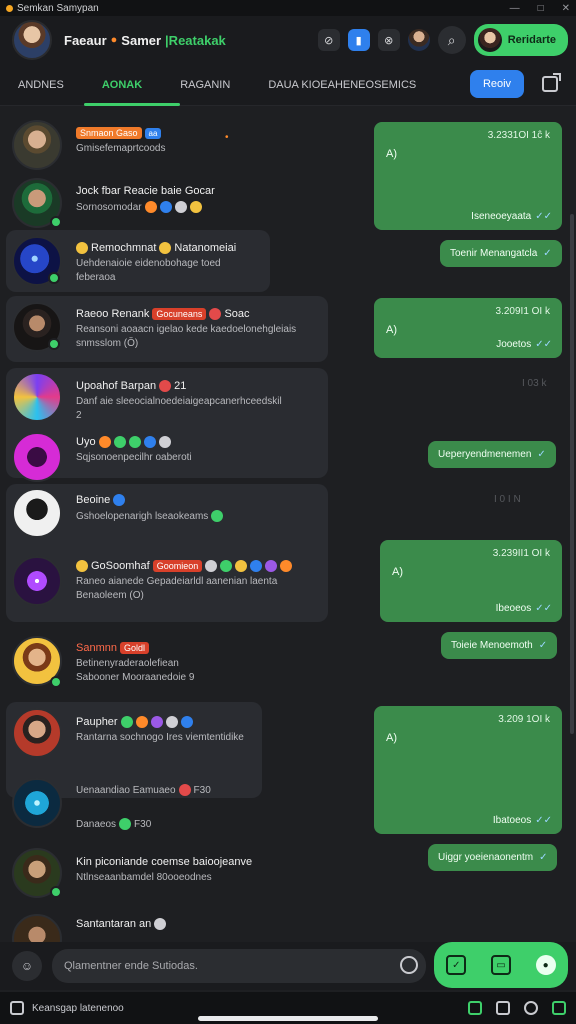  I want to click on tab-action-button: Reoiv, so click(497, 84).